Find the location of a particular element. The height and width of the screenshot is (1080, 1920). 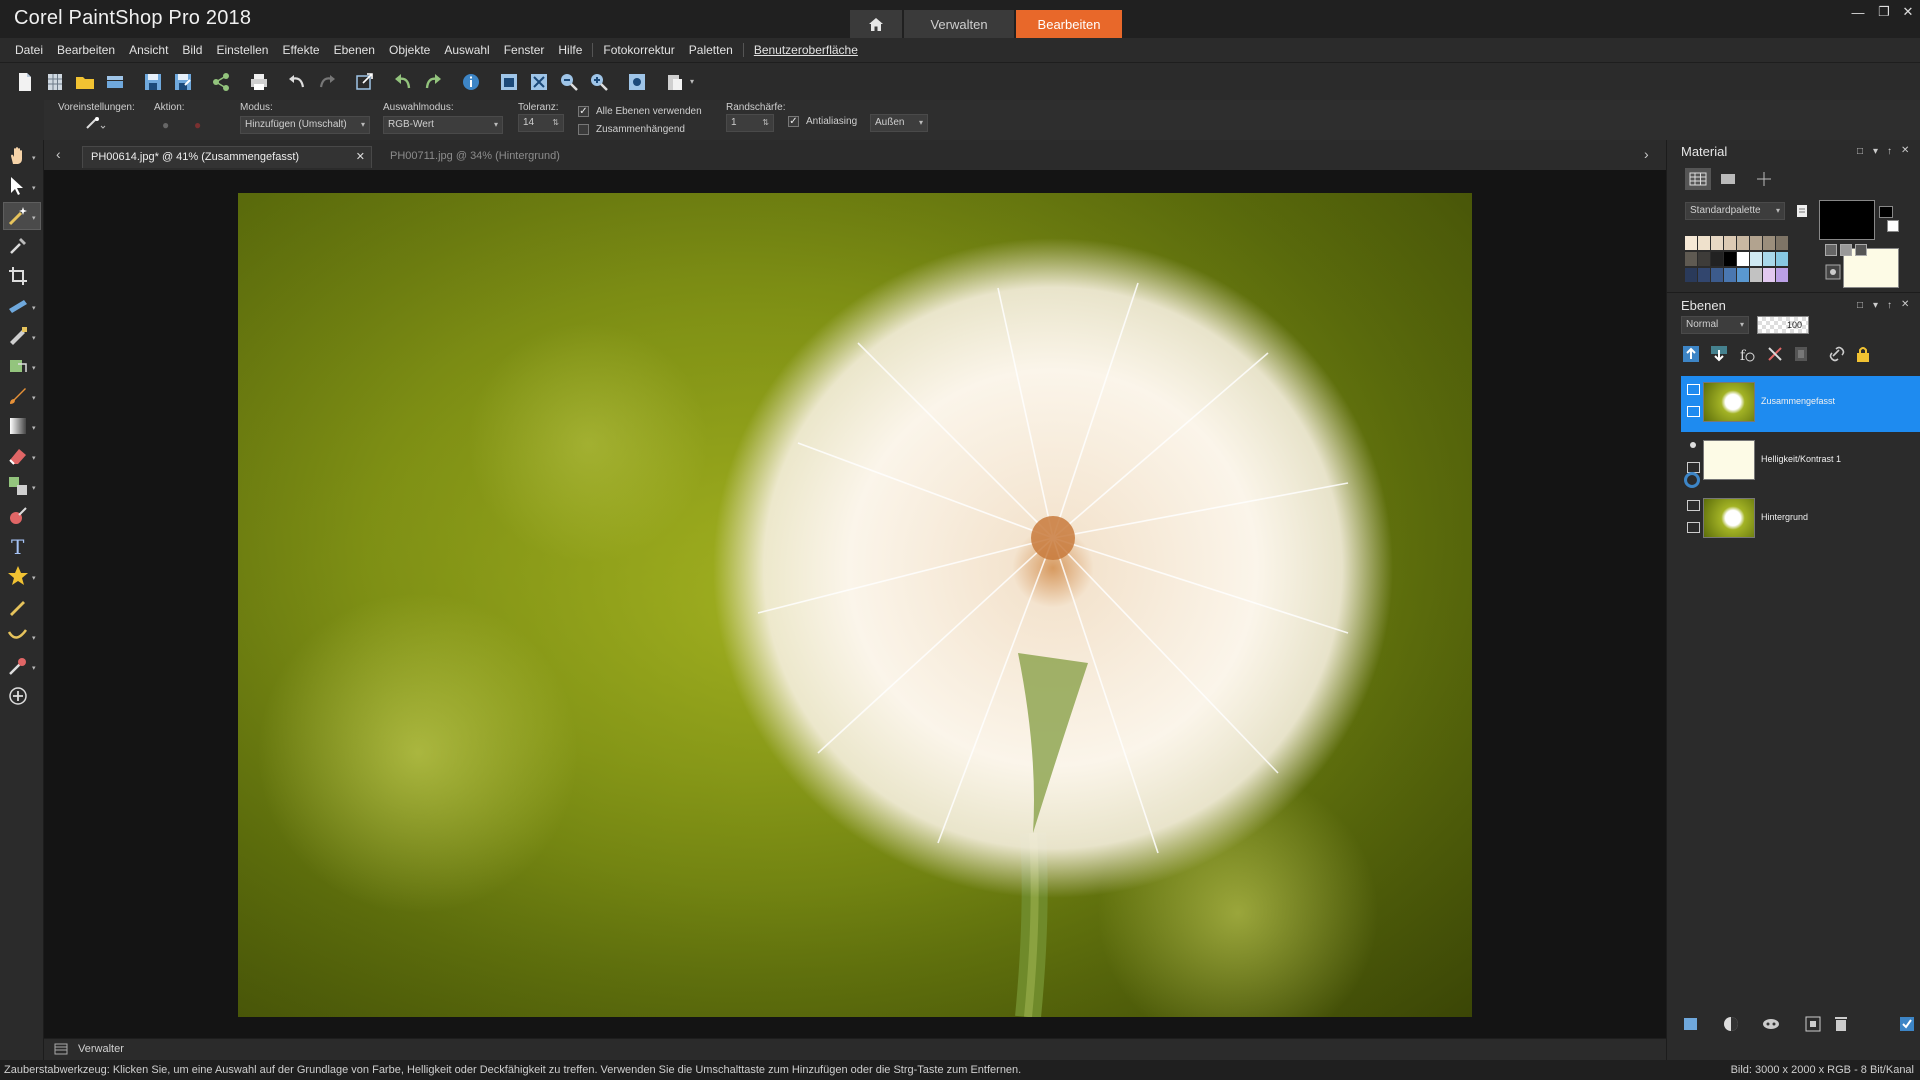

delete-layer-icon is located at coordinates (1841, 1024).